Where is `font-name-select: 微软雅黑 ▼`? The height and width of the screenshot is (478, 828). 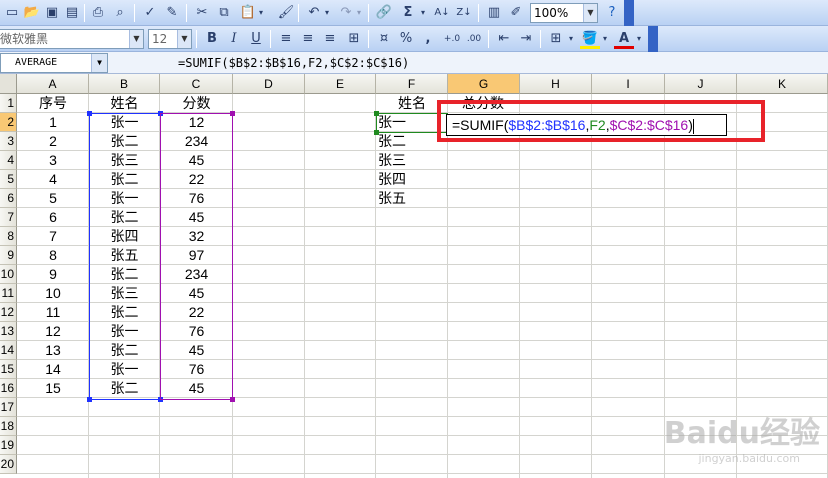
font-name-select: 微软雅黑 ▼ is located at coordinates (72, 39).